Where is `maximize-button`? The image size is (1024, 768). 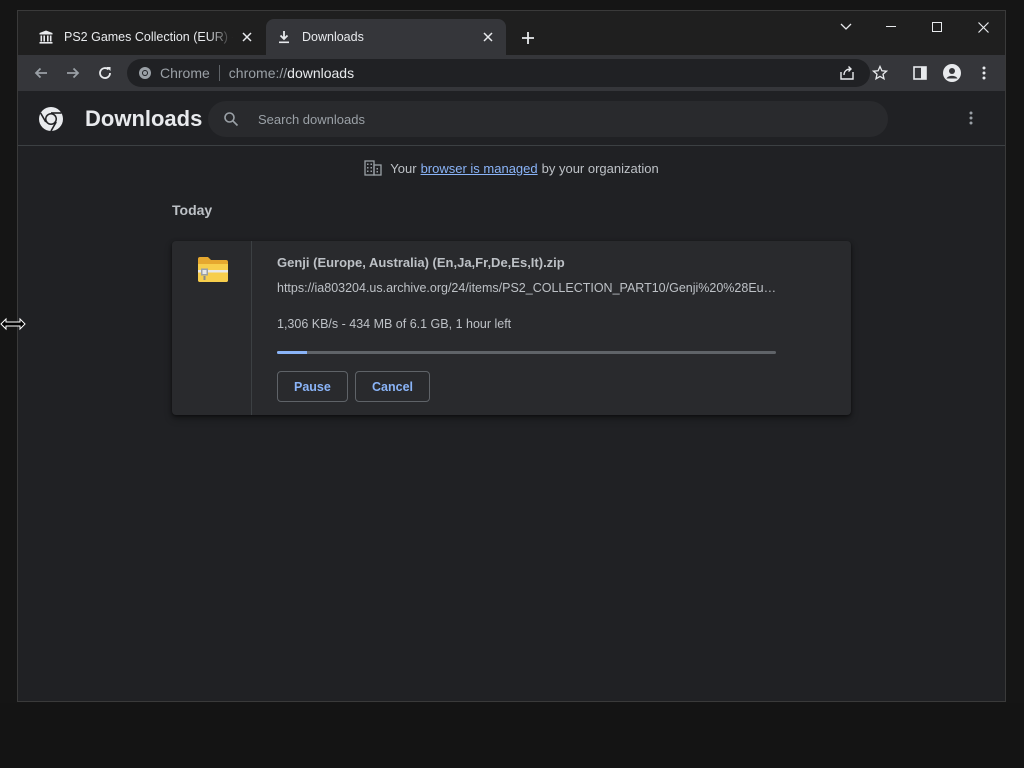 maximize-button is located at coordinates (937, 27).